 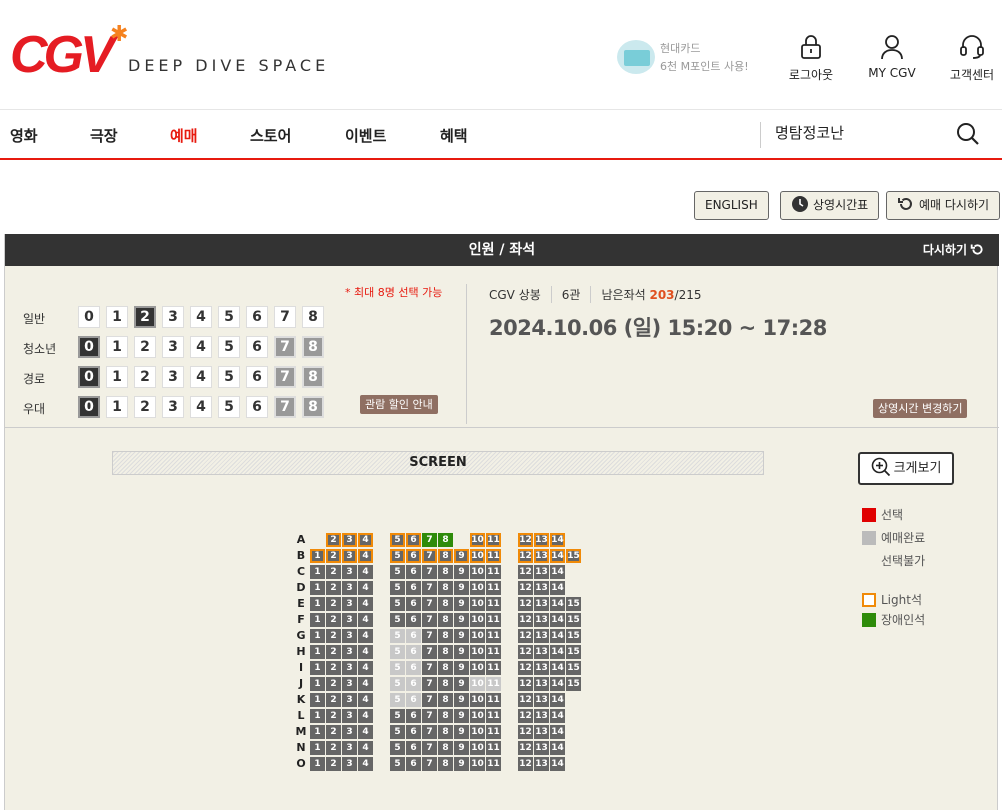 What do you see at coordinates (24, 135) in the screenshot?
I see `nav-movies: 영화` at bounding box center [24, 135].